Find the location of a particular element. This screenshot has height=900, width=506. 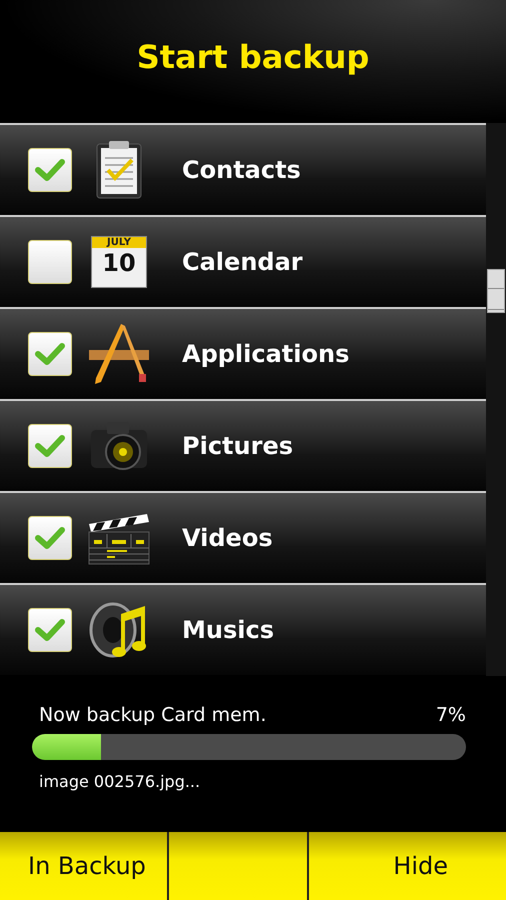

item-label: Musics is located at coordinates (228, 630).